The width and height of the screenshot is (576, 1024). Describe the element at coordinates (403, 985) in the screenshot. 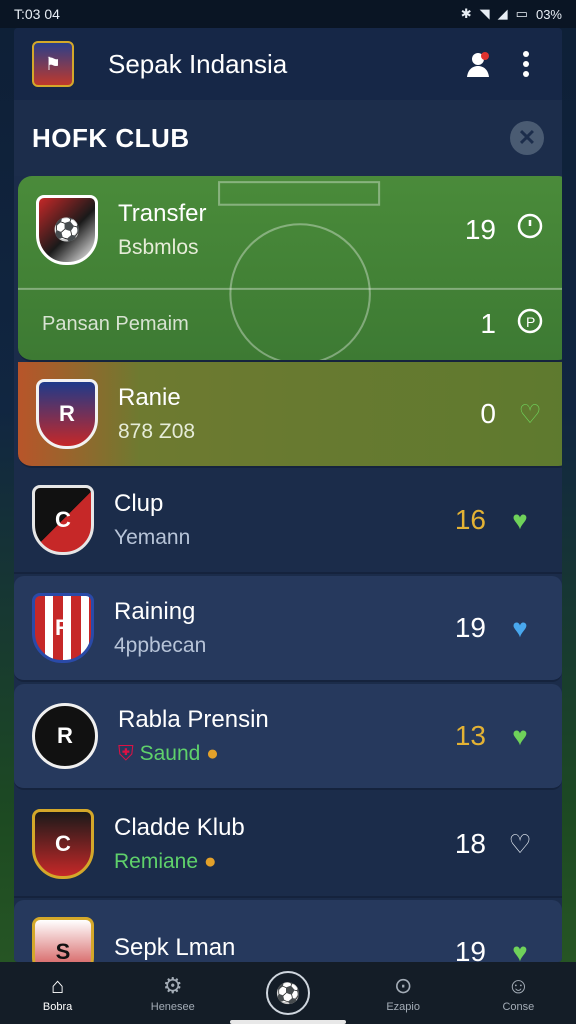

I see `compass-icon: ⊙` at that location.